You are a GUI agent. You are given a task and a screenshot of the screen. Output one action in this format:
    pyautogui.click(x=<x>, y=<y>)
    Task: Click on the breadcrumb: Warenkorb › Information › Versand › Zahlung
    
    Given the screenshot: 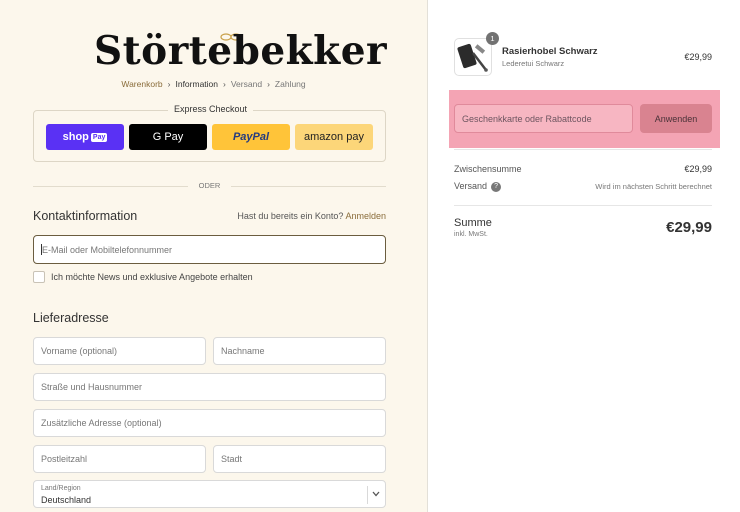 What is the action you would take?
    pyautogui.click(x=213, y=84)
    